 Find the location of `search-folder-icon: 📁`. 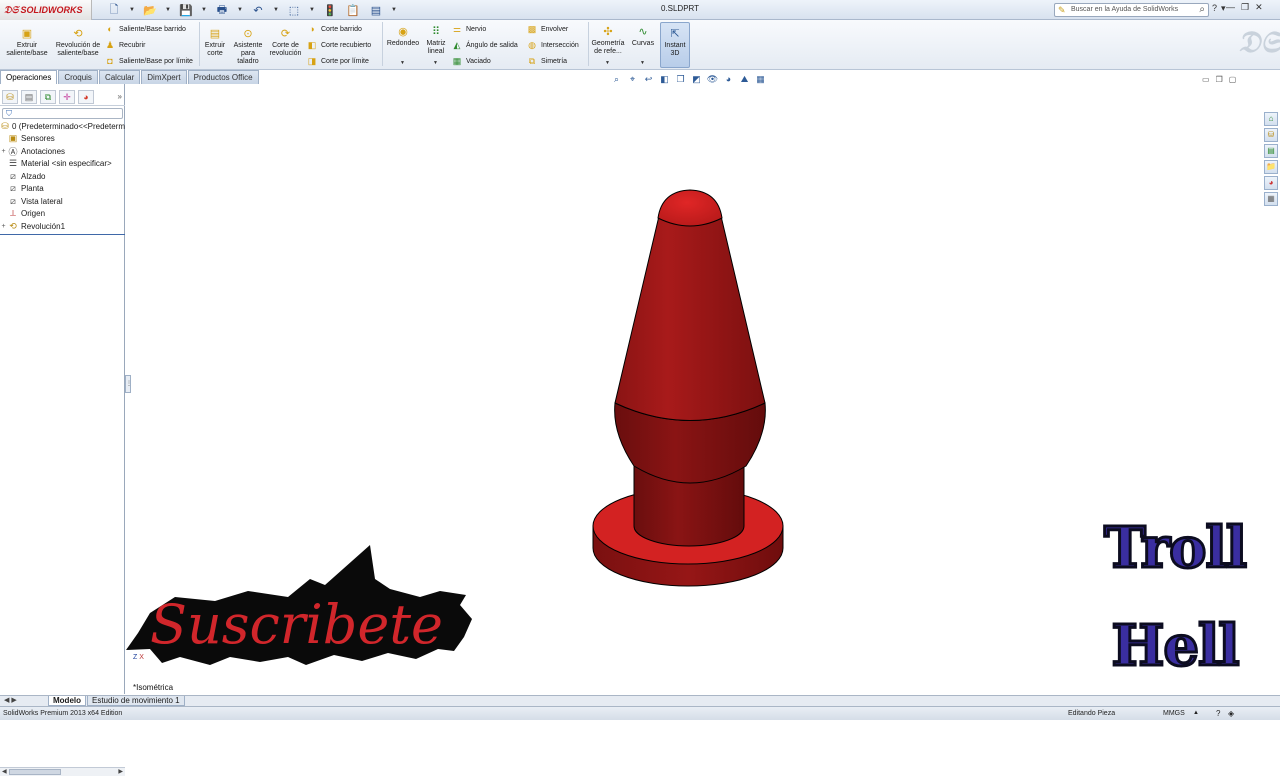

search-folder-icon: 📁 is located at coordinates (1271, 167).